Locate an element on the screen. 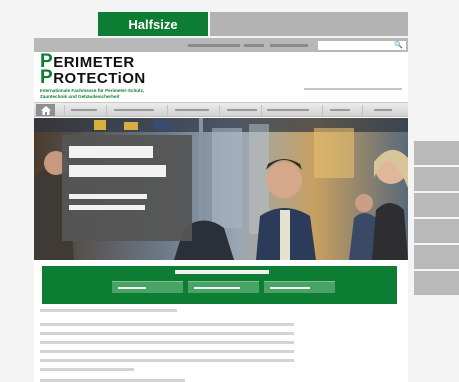 The height and width of the screenshot is (382, 459). logo-line-2: P ROTECTiON is located at coordinates (93, 77).